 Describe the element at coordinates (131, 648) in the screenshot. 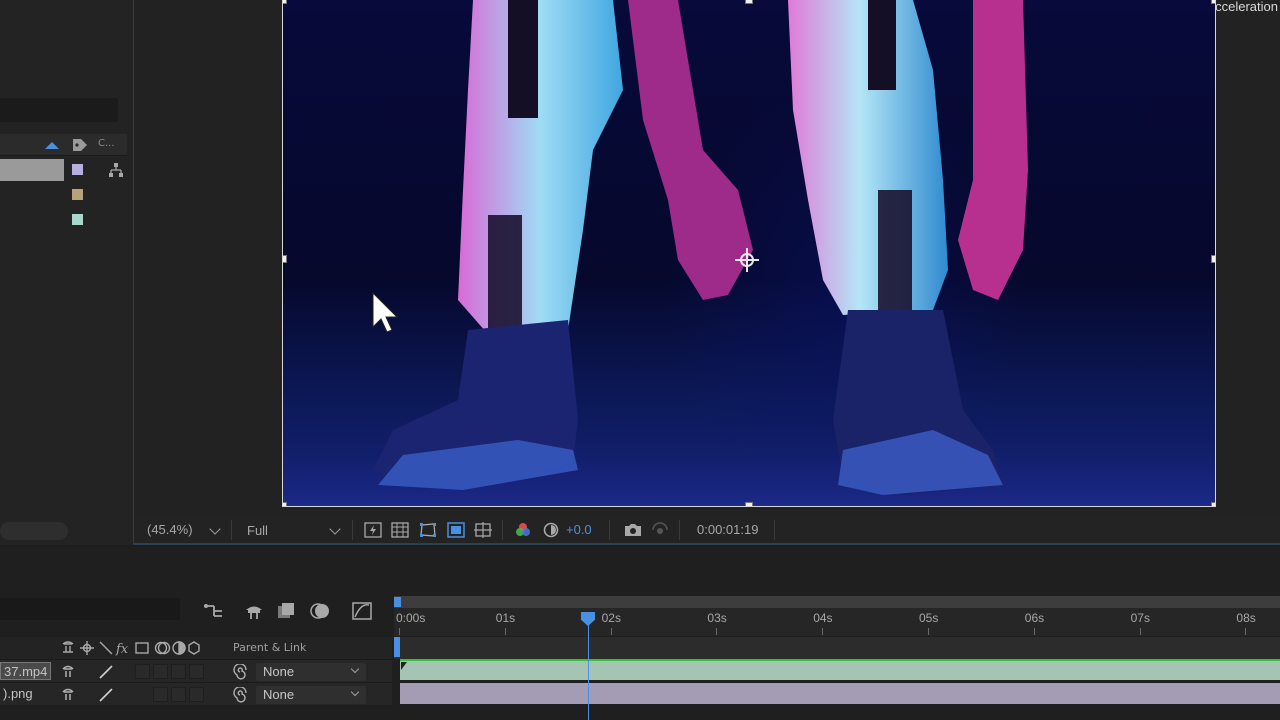

I see `layer-switch-icons: fx` at that location.